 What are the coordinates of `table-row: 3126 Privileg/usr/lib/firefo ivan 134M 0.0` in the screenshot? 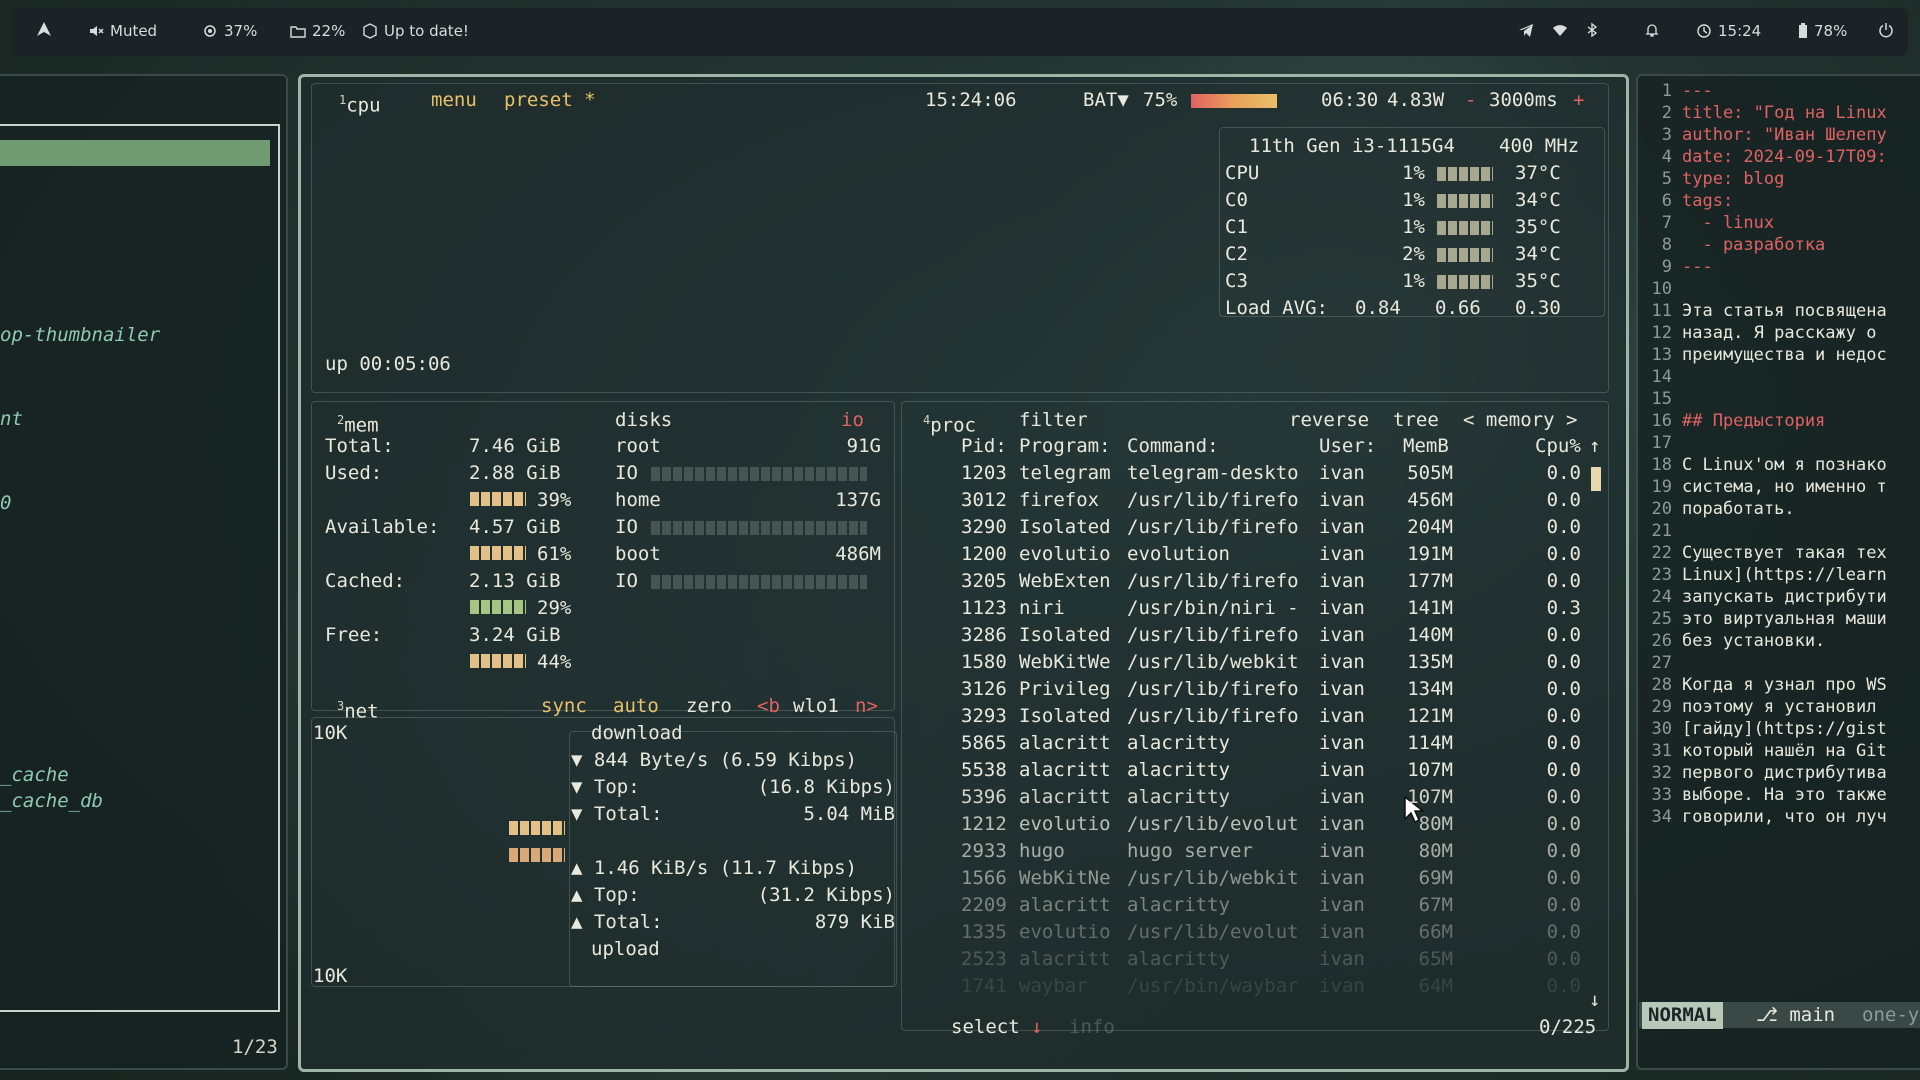 It's located at (1251, 689).